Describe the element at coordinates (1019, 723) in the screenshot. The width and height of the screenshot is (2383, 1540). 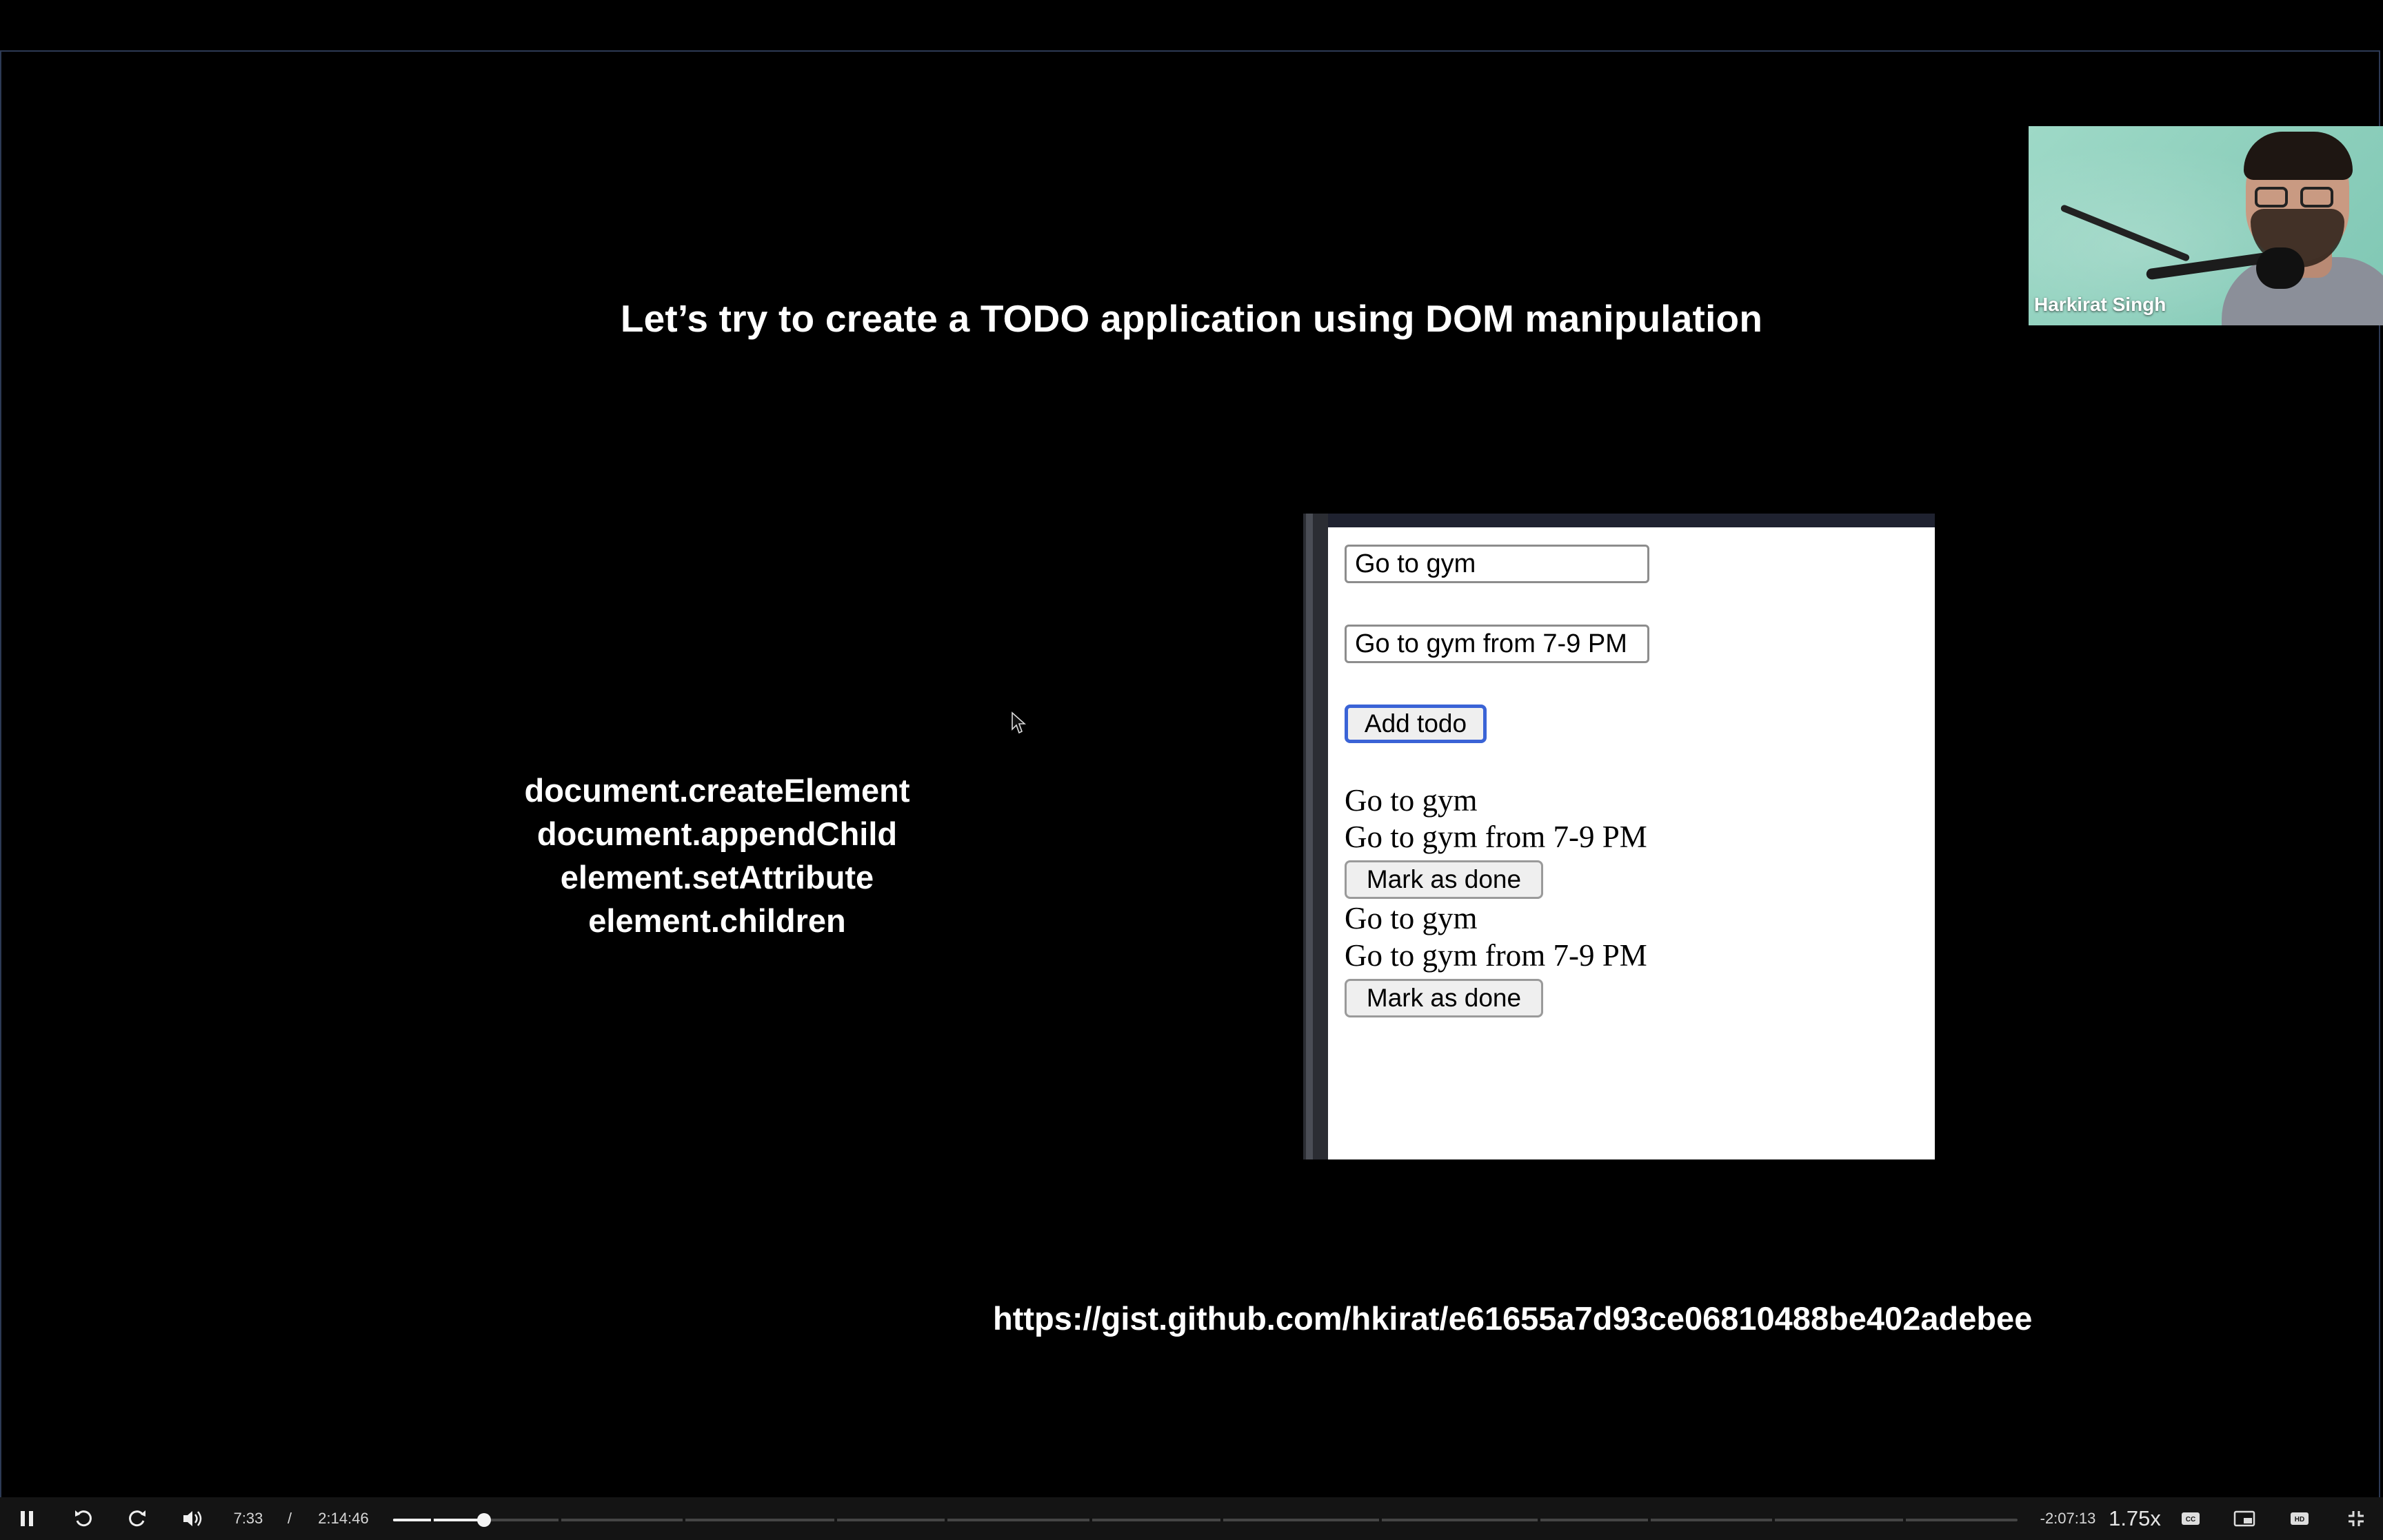
I see `mouse-cursor-icon` at that location.